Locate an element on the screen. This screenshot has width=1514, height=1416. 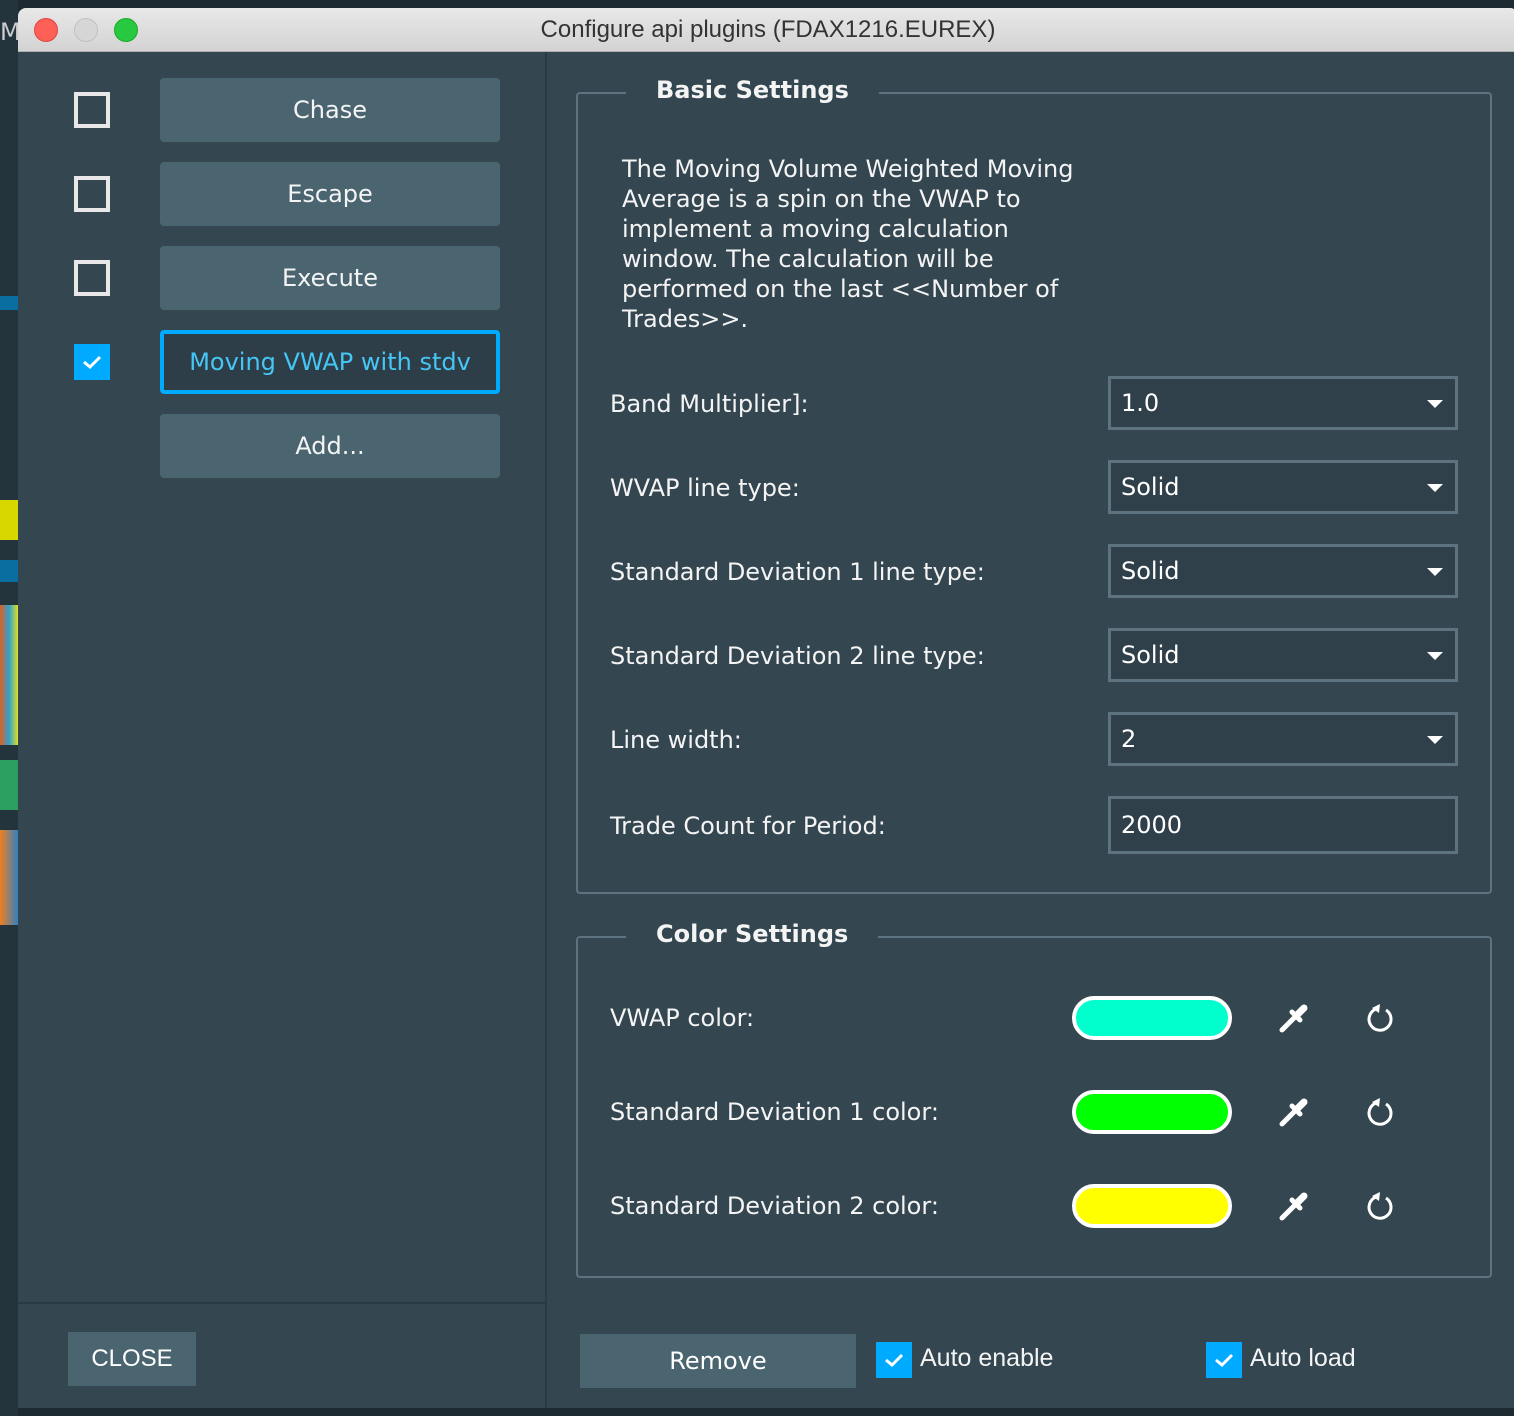
stdev2-line-type-label: Standard Deviation 2 line type: is located at coordinates (797, 656).